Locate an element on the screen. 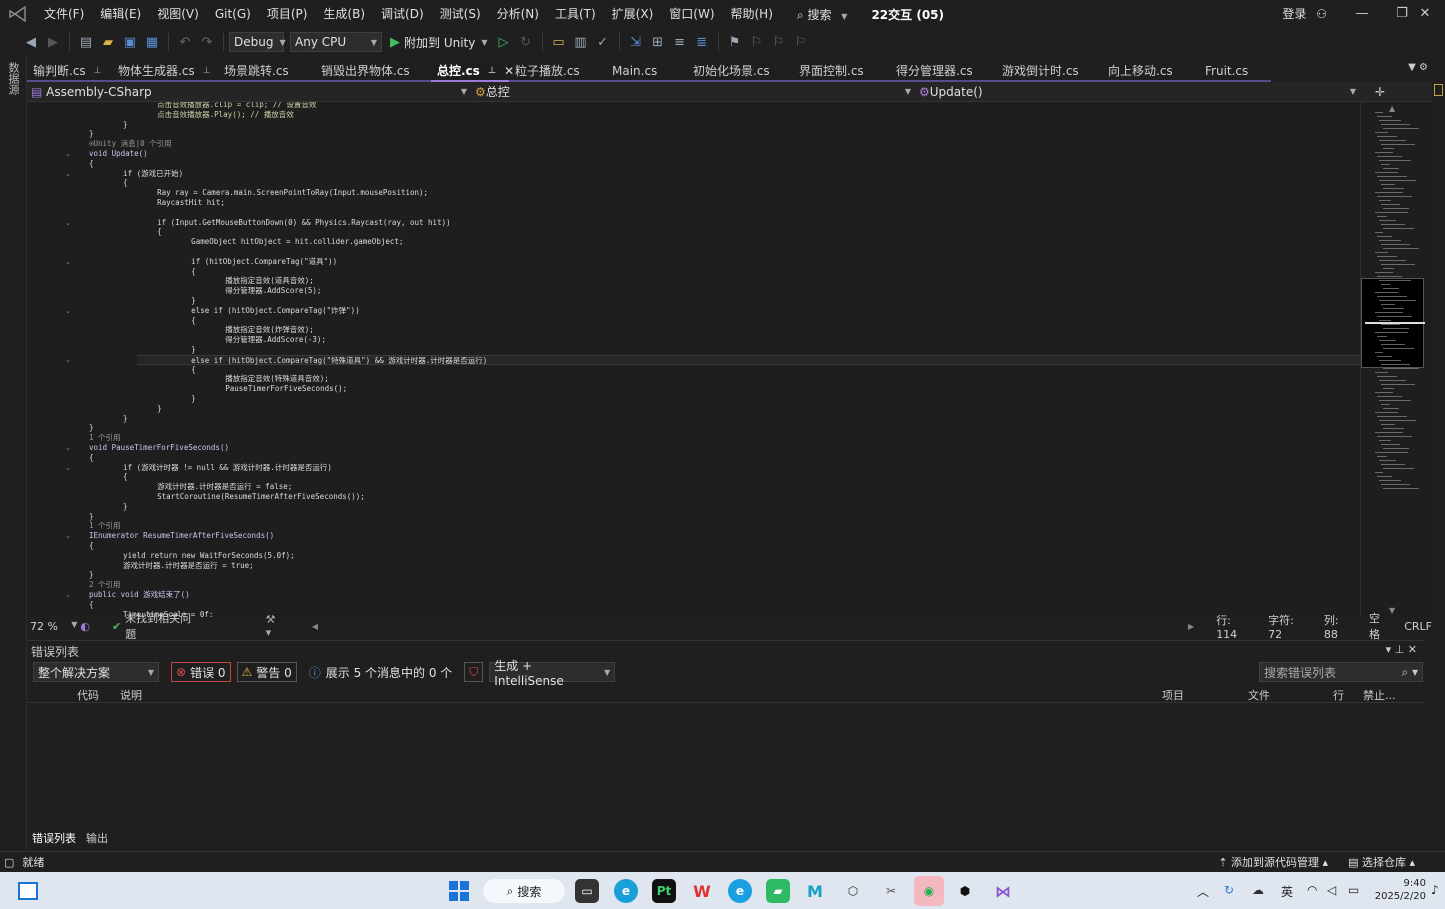 The image size is (1445, 909). panel-controls: ▾ ⊥ ✕ is located at coordinates (1401, 649).